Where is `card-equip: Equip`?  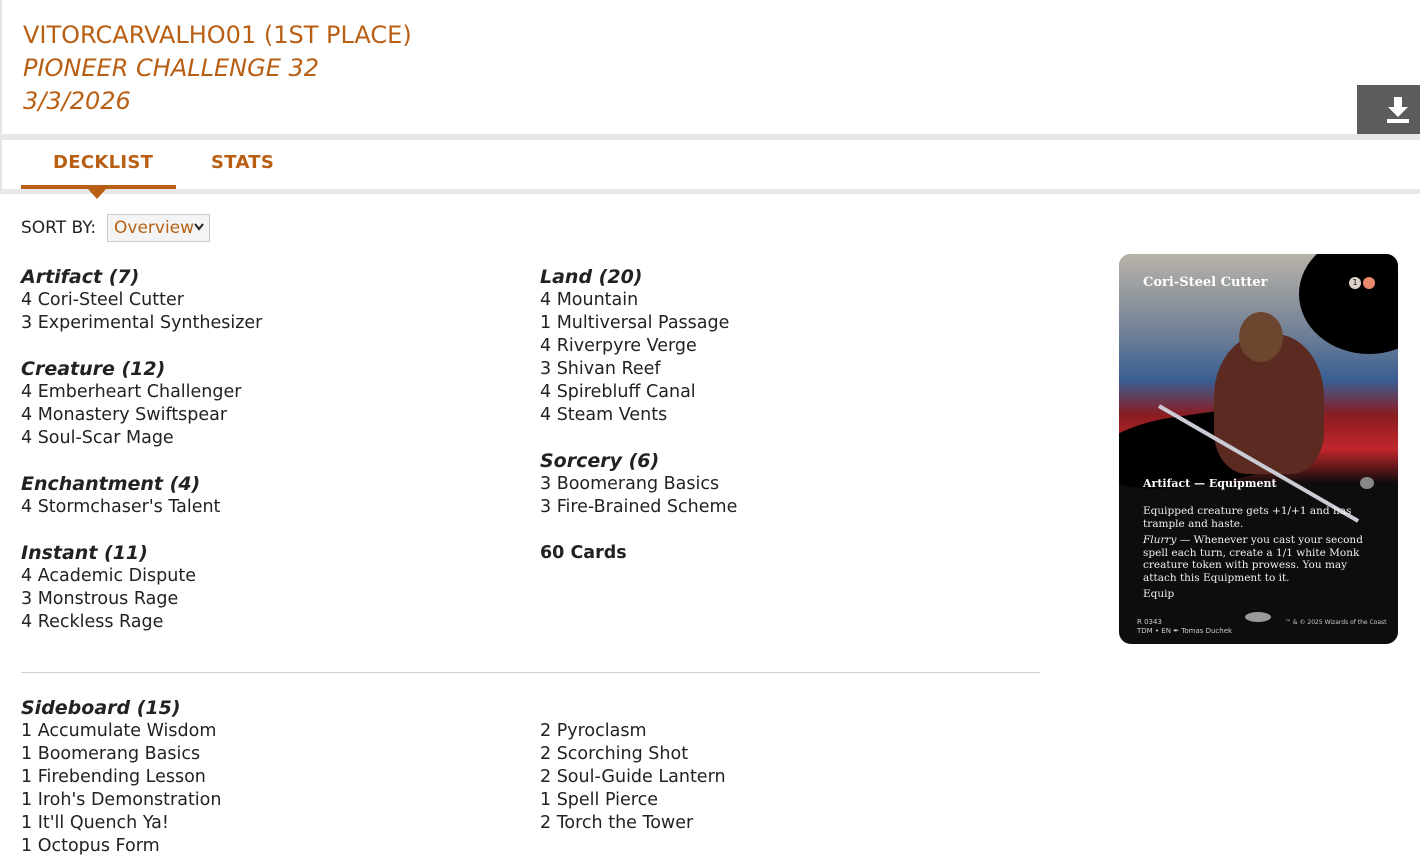
card-equip: Equip is located at coordinates (1259, 594).